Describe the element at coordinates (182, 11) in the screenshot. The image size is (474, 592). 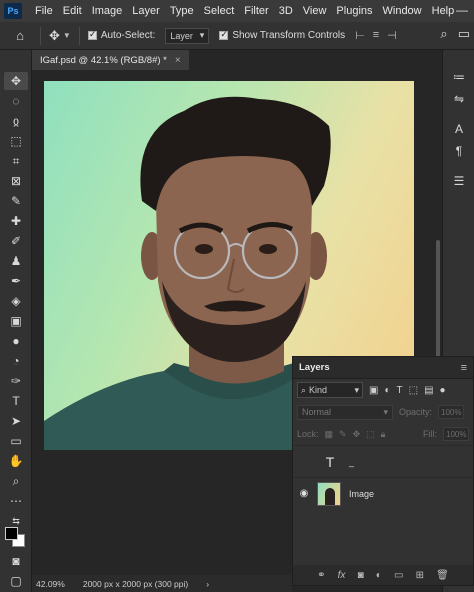
I see `menu-type: Type` at that location.